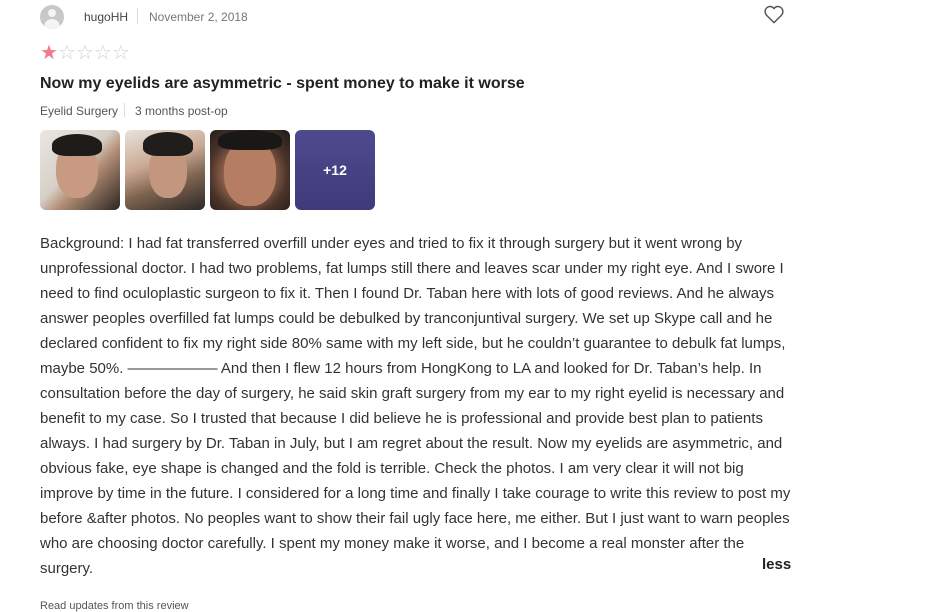  I want to click on photo-gallery: +12, so click(207, 170).